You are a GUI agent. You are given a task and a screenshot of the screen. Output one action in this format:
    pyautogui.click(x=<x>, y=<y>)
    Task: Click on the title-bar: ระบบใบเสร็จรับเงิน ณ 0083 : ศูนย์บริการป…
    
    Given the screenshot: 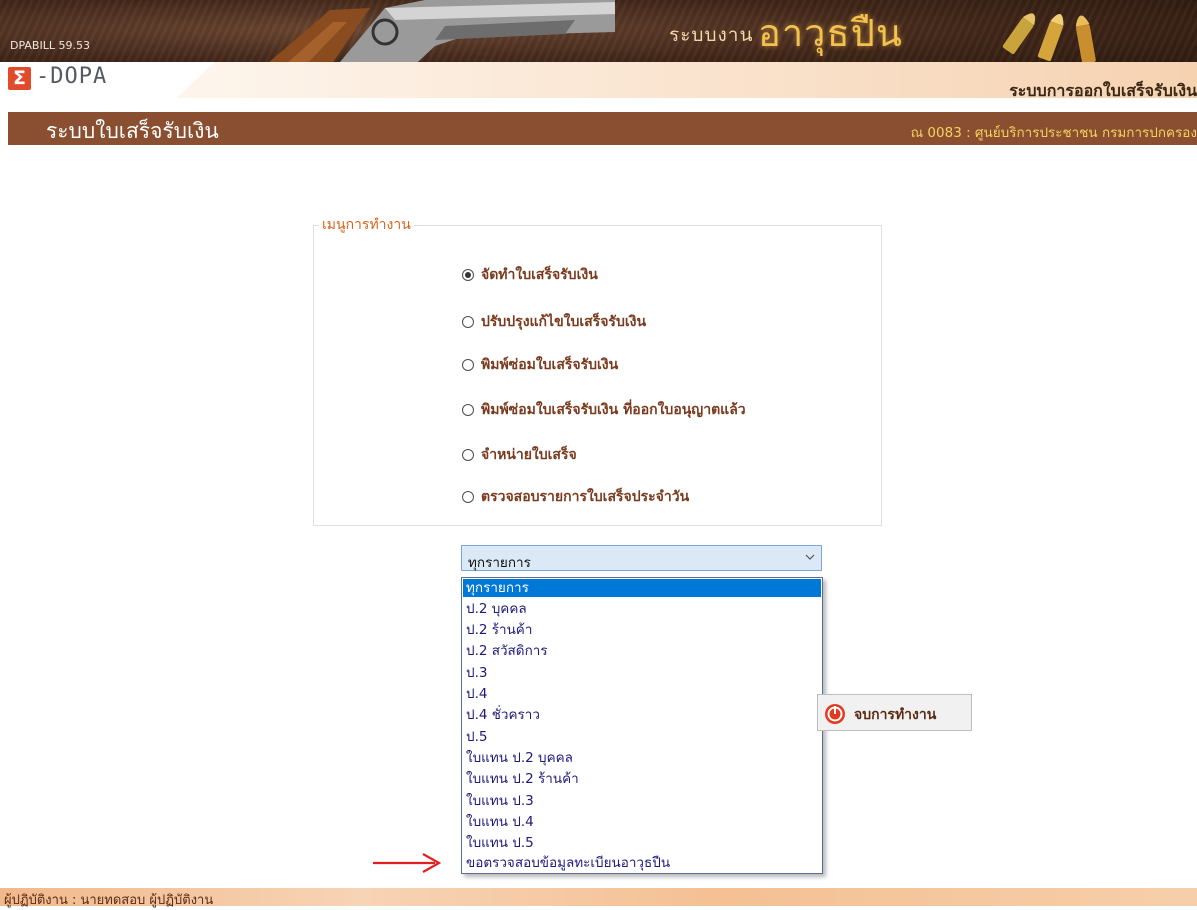 What is the action you would take?
    pyautogui.click(x=602, y=128)
    